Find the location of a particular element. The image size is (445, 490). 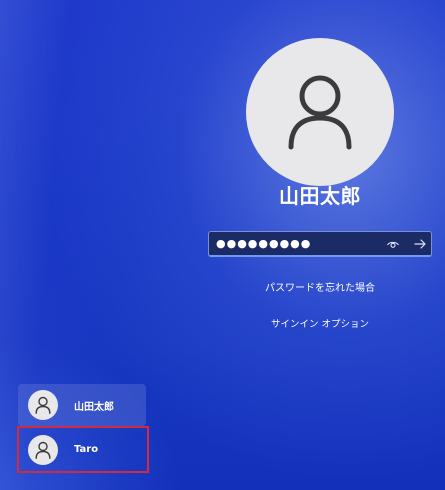

user-switch-label: Taro is located at coordinates (86, 449).